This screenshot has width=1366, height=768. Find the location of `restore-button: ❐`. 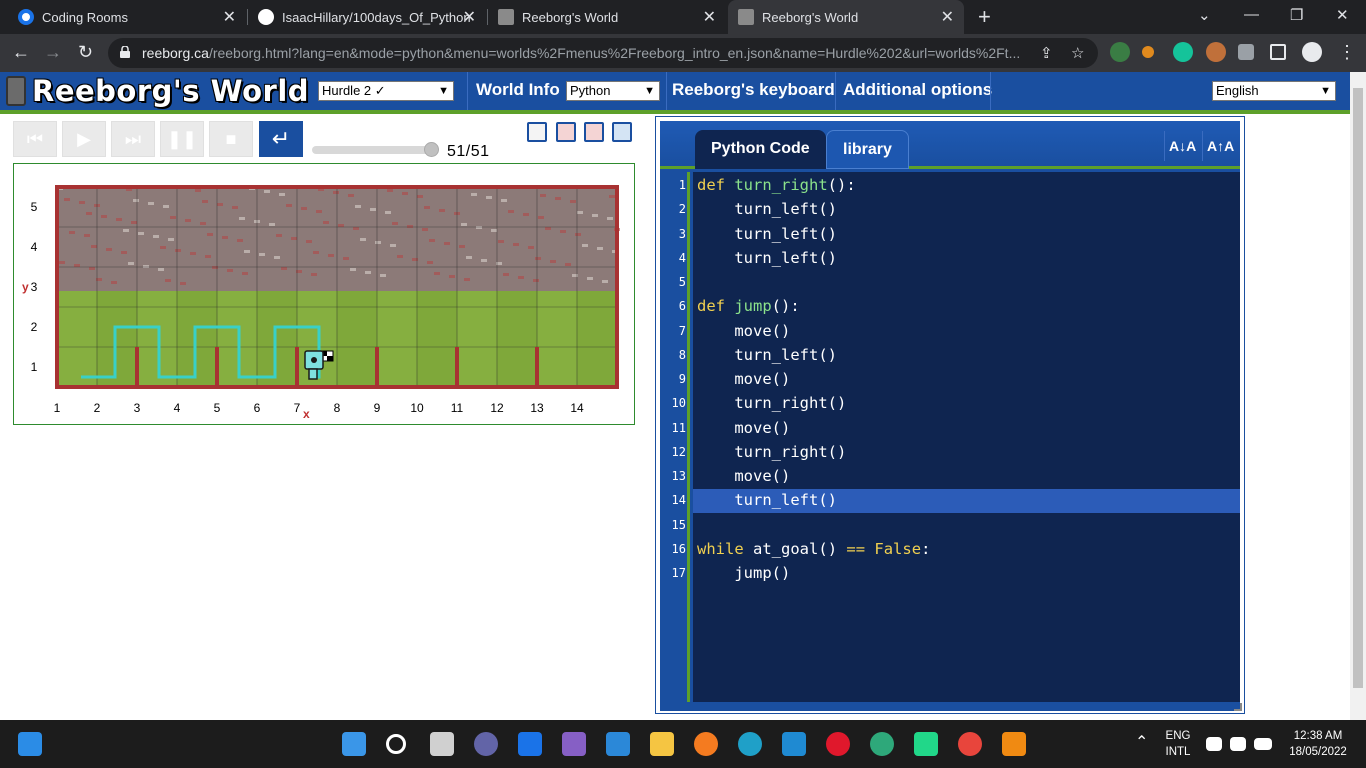

restore-button: ❐ is located at coordinates (1296, 15).